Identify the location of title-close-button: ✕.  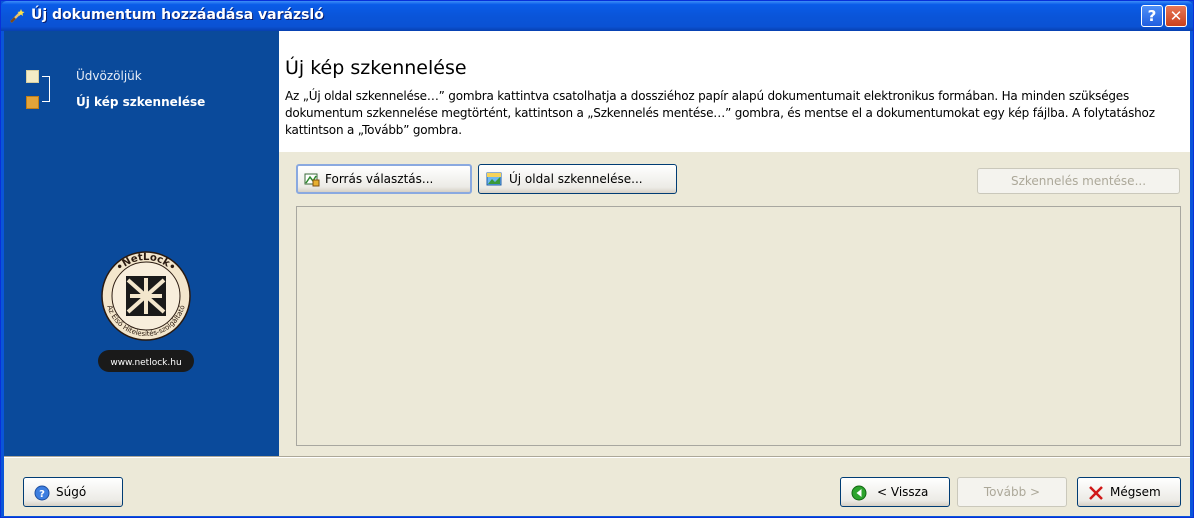
(1176, 16).